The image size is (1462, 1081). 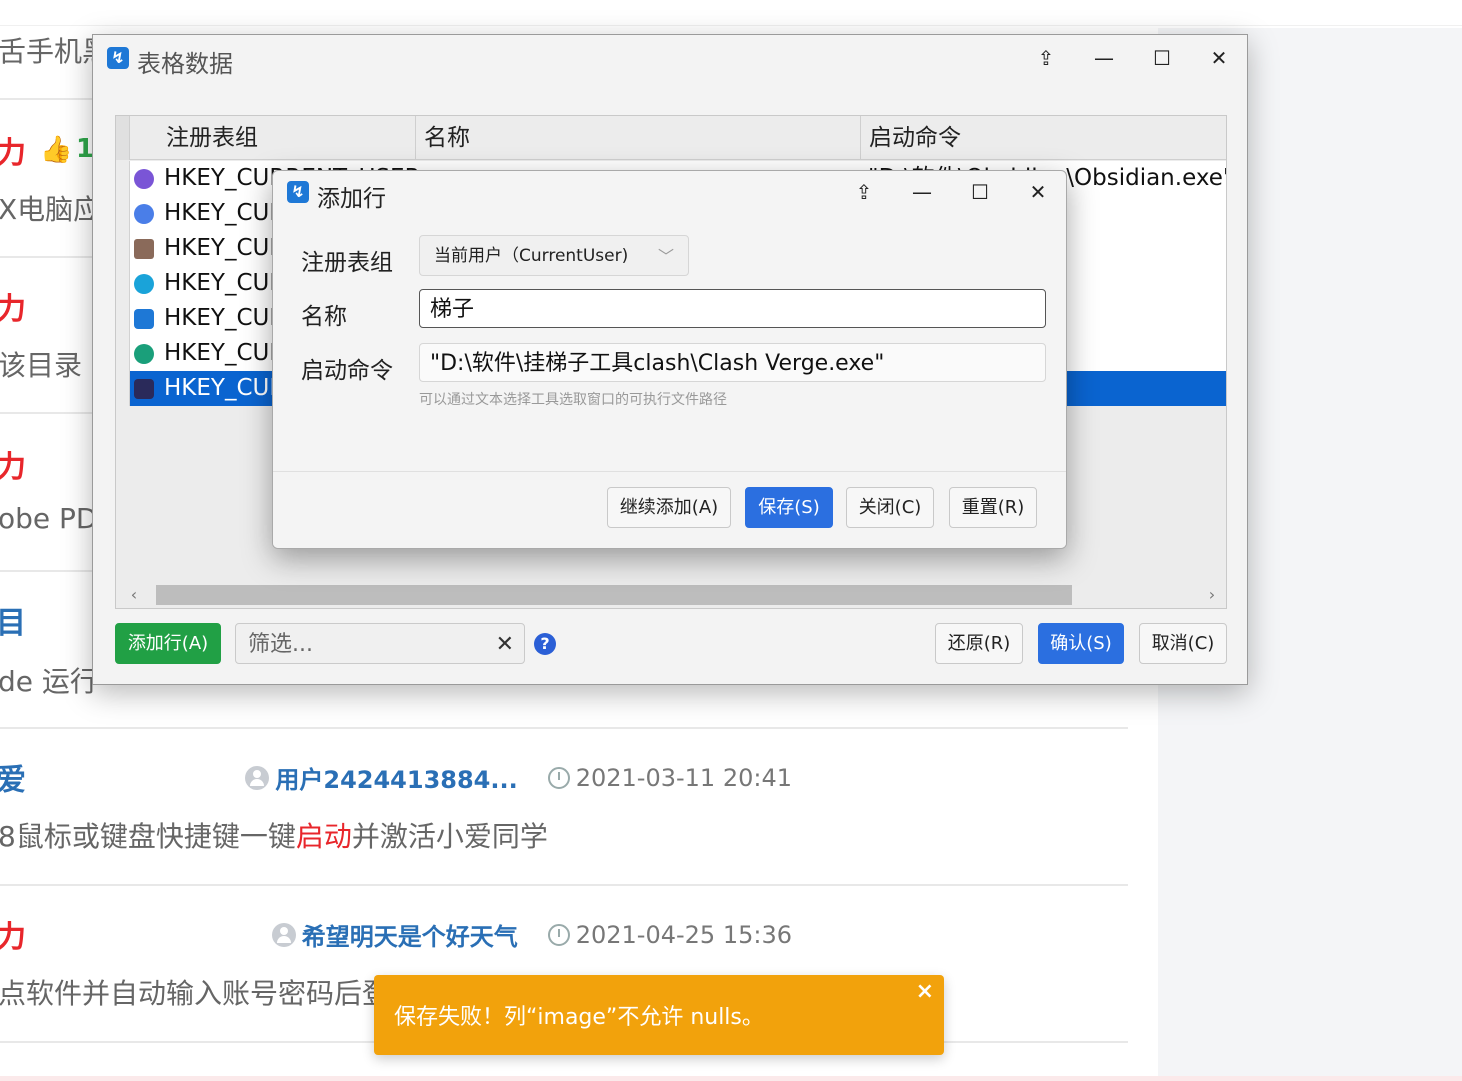 What do you see at coordinates (287, 138) in the screenshot?
I see `column-header-group: 注册表组` at bounding box center [287, 138].